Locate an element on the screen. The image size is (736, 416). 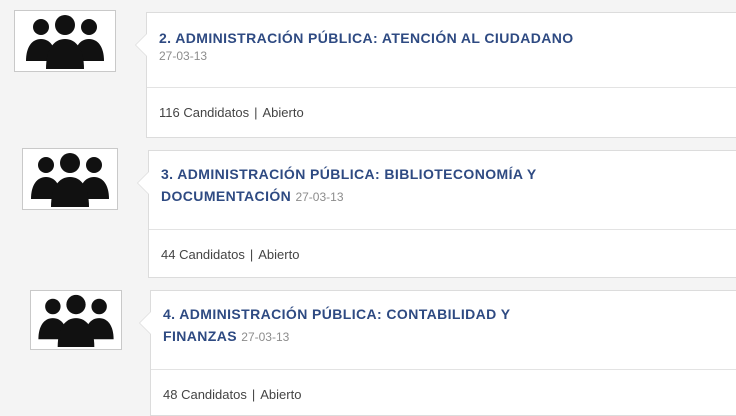
candidate-count: 44 Candidatos is located at coordinates (203, 254).